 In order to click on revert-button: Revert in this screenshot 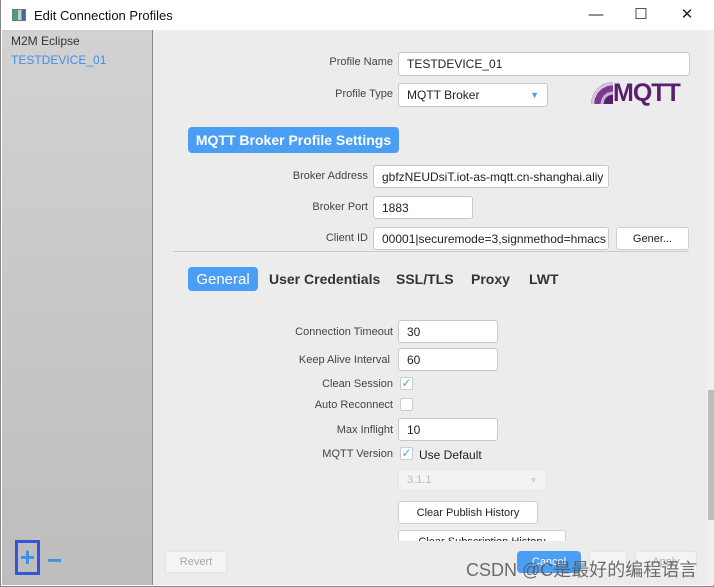, I will do `click(196, 562)`.